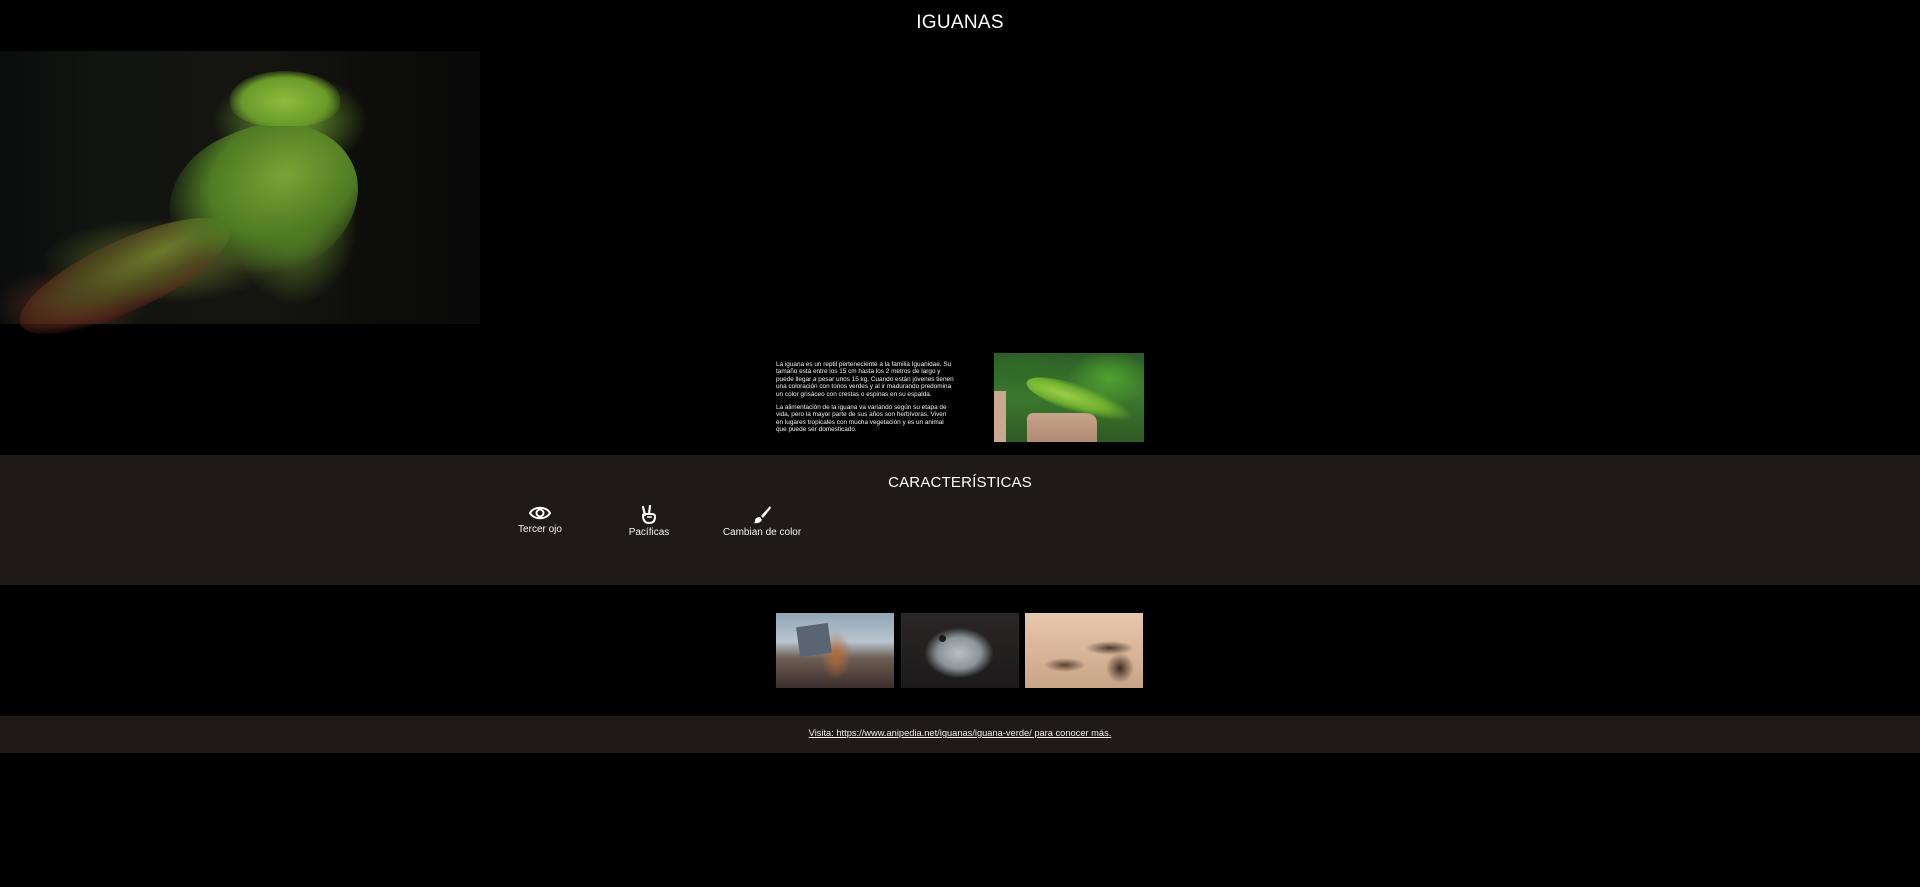 Image resolution: width=1920 pixels, height=887 pixels. Describe the element at coordinates (540, 529) in the screenshot. I see `feature-label: Tercer ojo` at that location.